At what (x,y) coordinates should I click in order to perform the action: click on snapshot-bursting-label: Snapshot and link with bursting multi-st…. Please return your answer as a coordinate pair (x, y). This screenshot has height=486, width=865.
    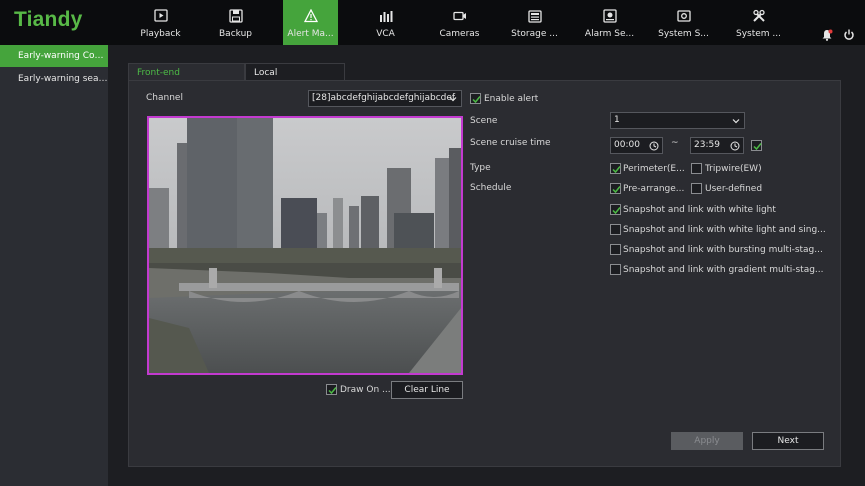
    Looking at the image, I should click on (723, 250).